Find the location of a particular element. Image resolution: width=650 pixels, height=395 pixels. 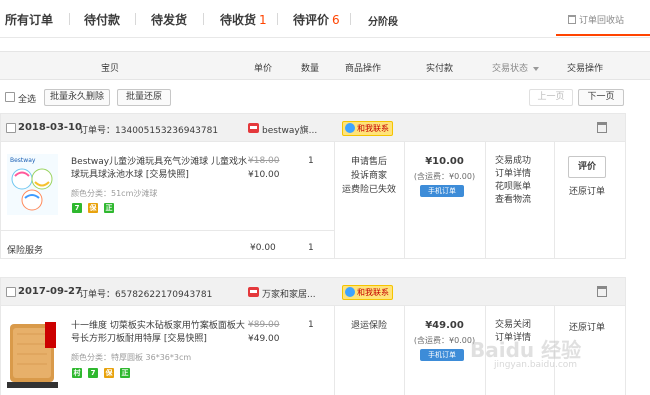

product-title-link: 十一维度 切菜板实木砧板家用竹案板面板大号长方形刀板耐用特厚 [交易快照] is located at coordinates (162, 333).